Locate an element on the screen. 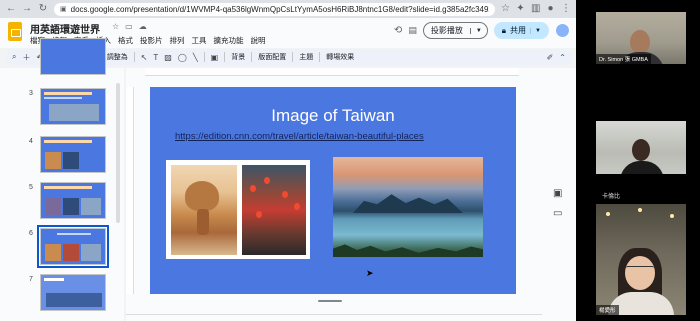 This screenshot has height=321, width=700. participant-caption: 卡倫比 is located at coordinates (611, 197).